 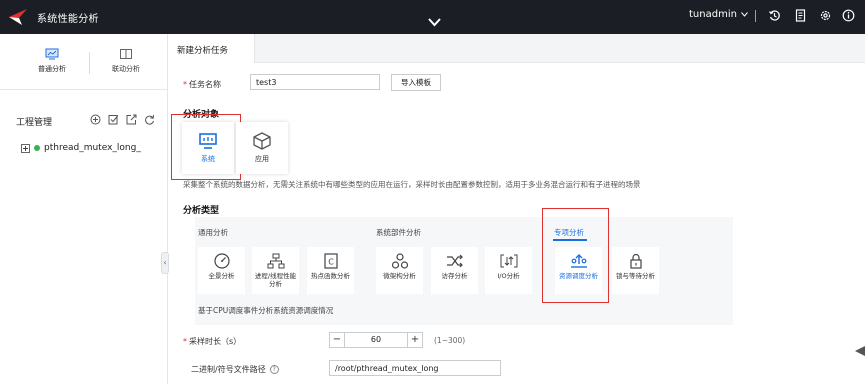 What do you see at coordinates (212, 48) in the screenshot?
I see `tab-new-analysis-task: 新建分析任务` at bounding box center [212, 48].